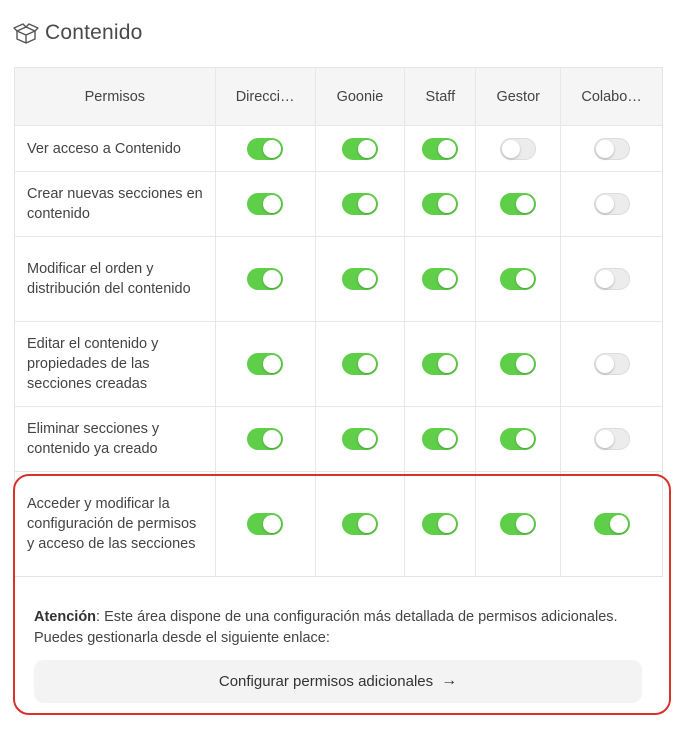 This screenshot has width=686, height=730. Describe the element at coordinates (65, 617) in the screenshot. I see `notice-strong: Atención` at that location.